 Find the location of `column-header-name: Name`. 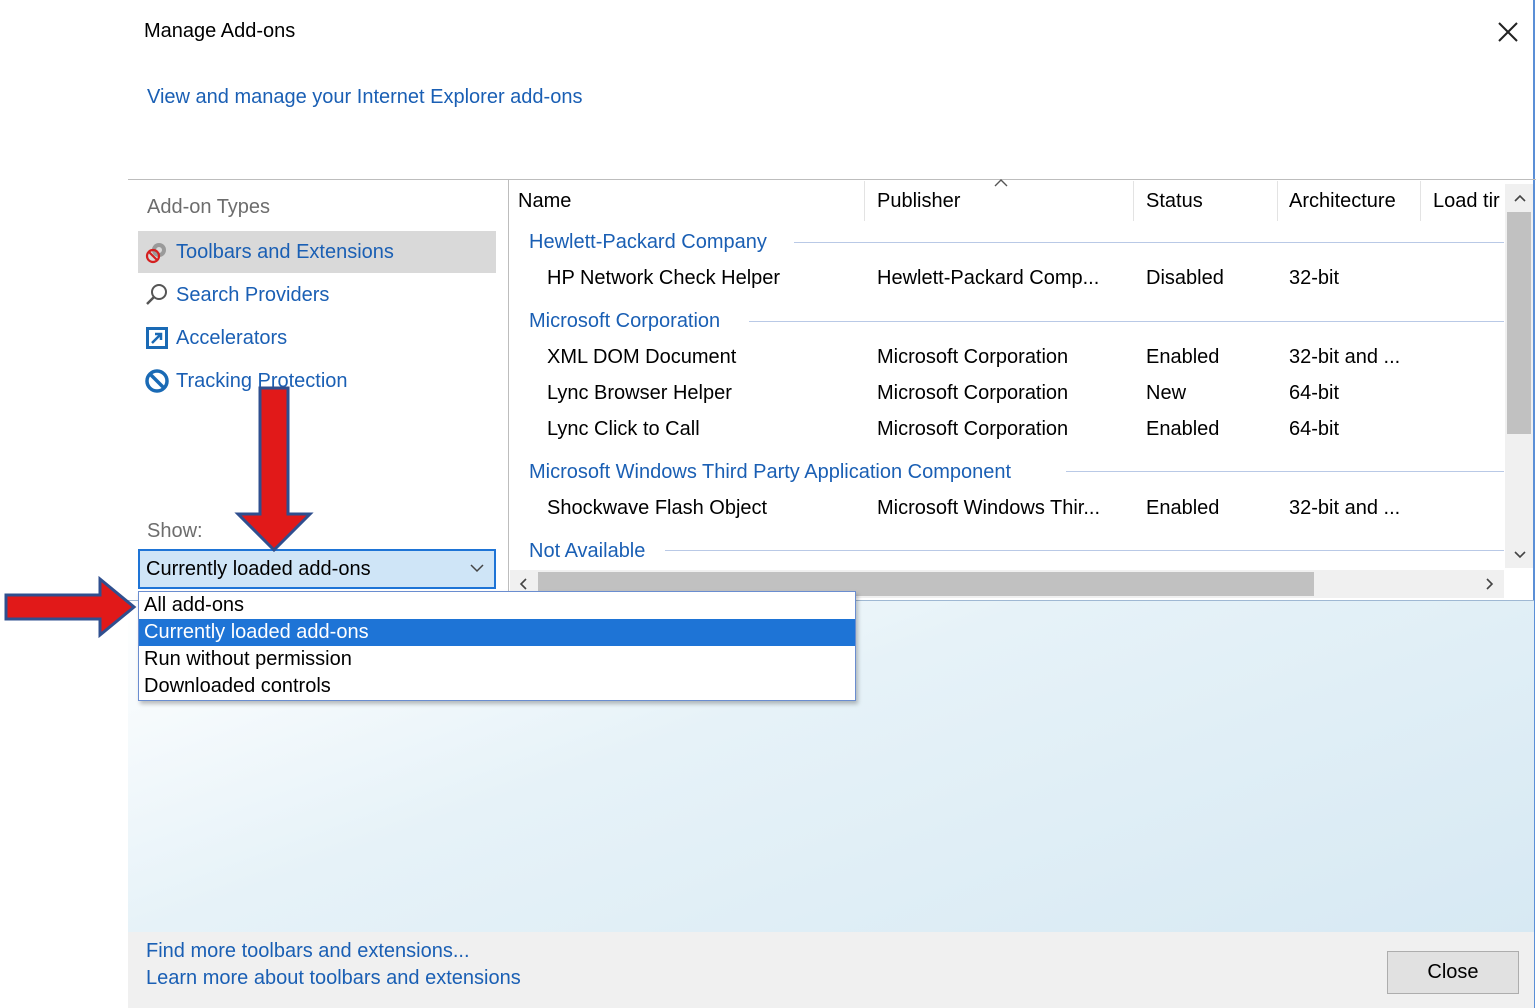

column-header-name: Name is located at coordinates (544, 201).